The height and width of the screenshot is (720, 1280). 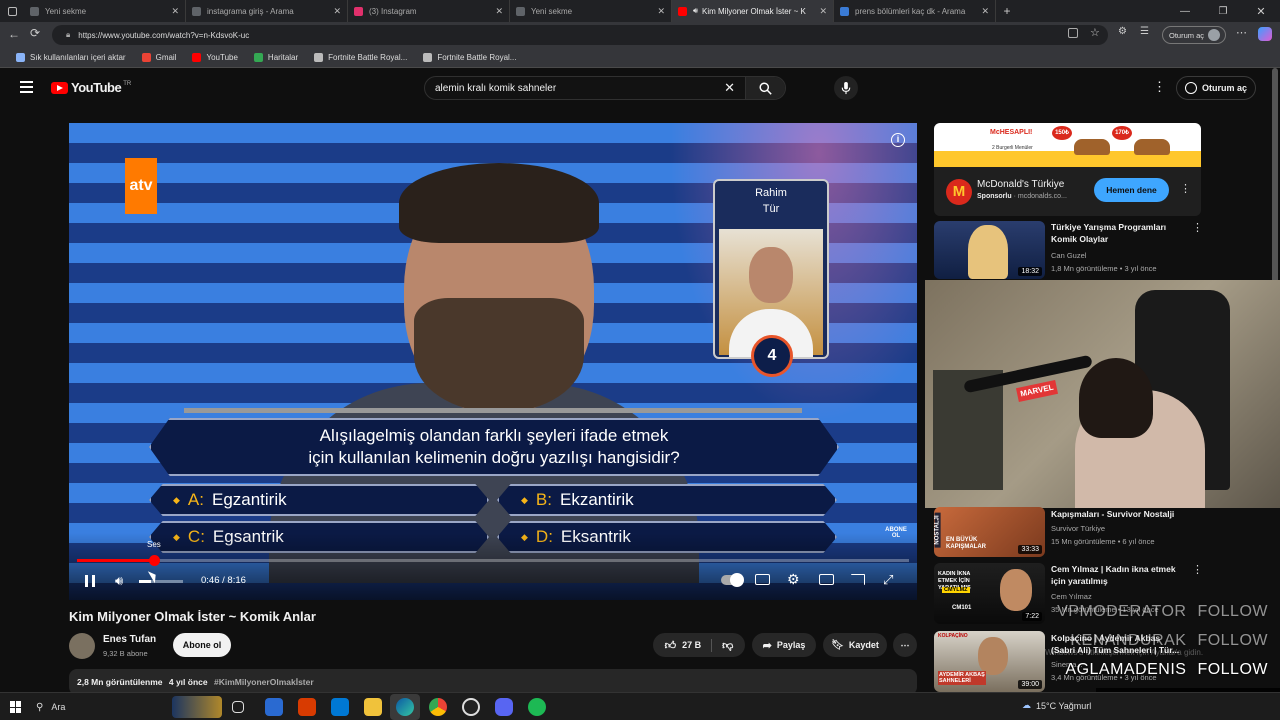 I want to click on subscriber-count: 9,32 B abone, so click(x=125, y=653).